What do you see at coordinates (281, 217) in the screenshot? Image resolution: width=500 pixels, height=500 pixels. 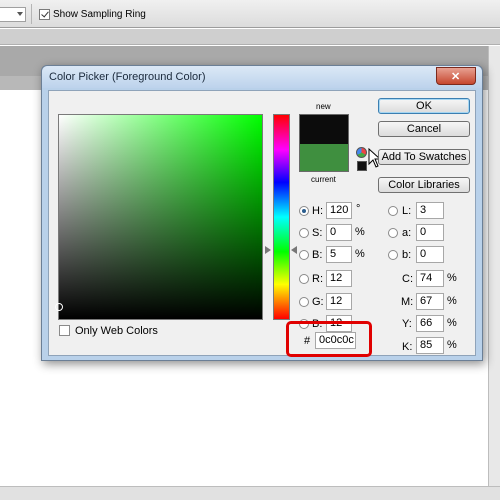 I see `hue-slider` at bounding box center [281, 217].